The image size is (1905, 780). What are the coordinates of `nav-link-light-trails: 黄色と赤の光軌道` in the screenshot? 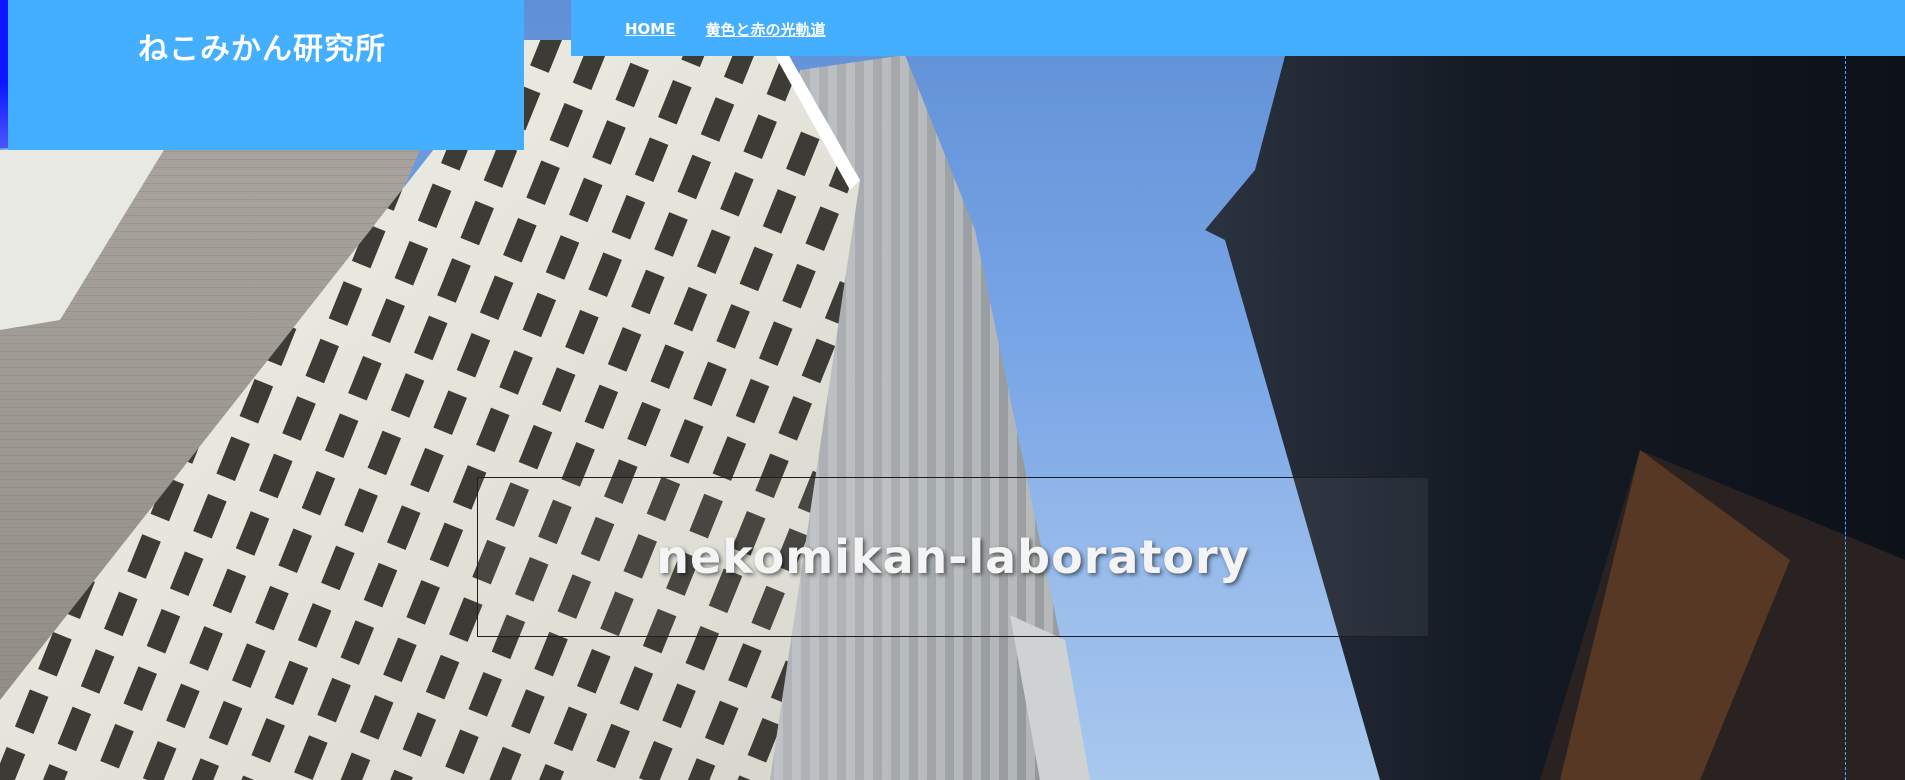 It's located at (765, 30).